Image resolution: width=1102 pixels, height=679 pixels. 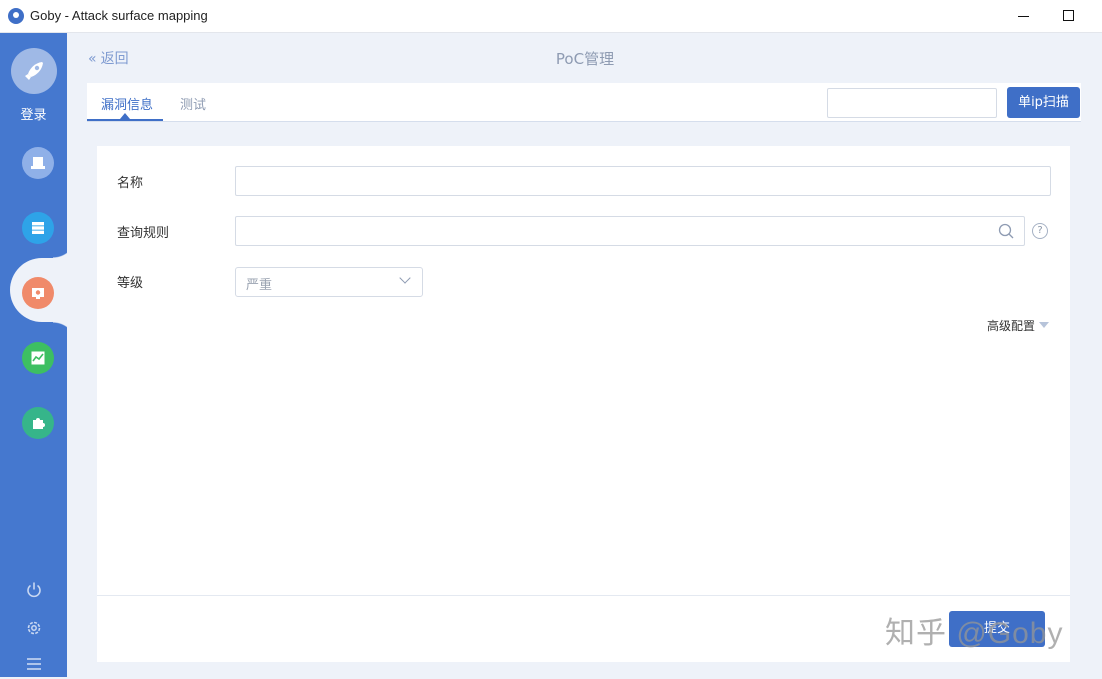 I want to click on sidebar-item-assets, so click(x=38, y=228).